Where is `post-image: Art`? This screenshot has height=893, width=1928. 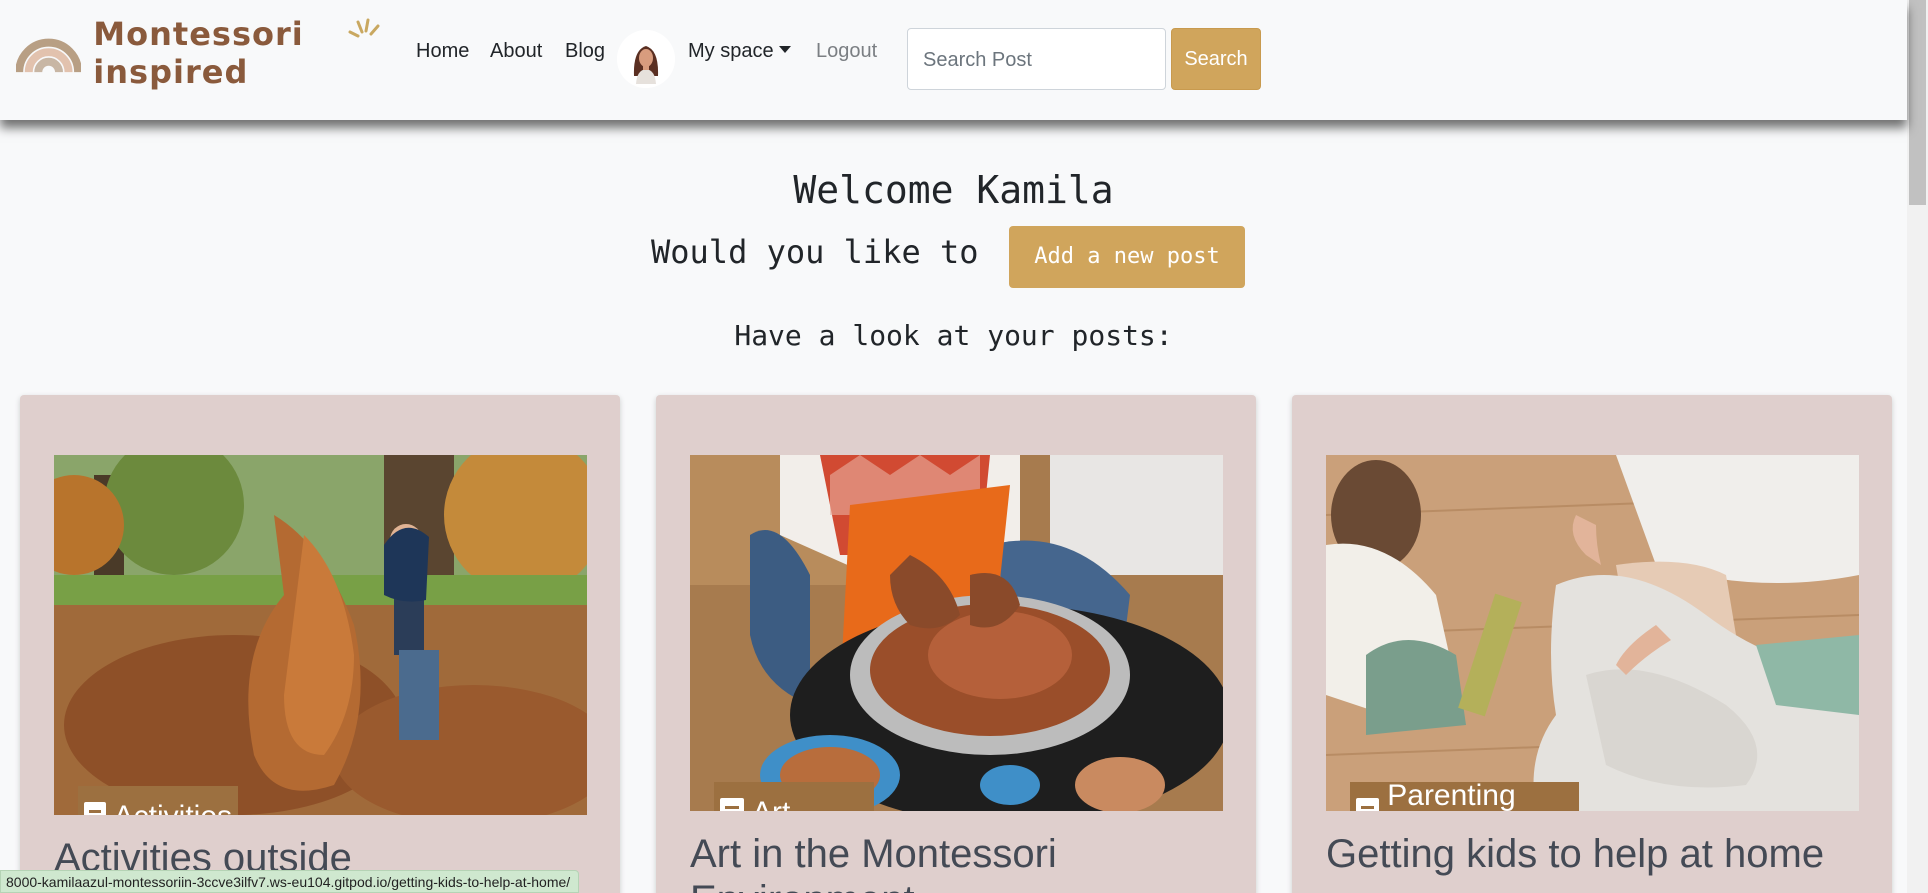
post-image: Art is located at coordinates (956, 633).